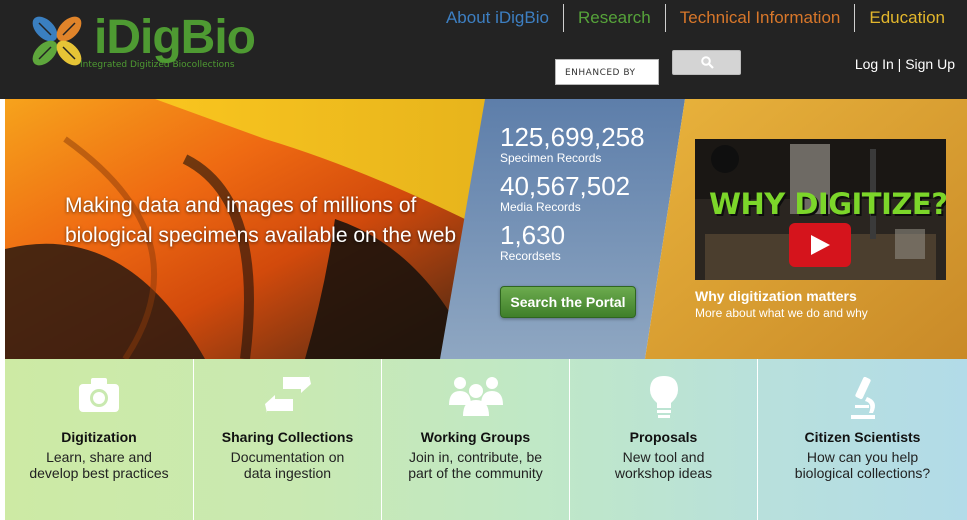 The width and height of the screenshot is (967, 520). What do you see at coordinates (776, 296) in the screenshot?
I see `video-caption-title: Why digitization matters` at bounding box center [776, 296].